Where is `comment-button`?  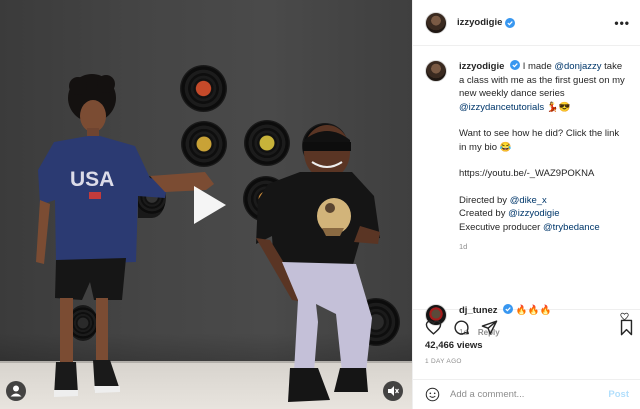 comment-button is located at coordinates (461, 327).